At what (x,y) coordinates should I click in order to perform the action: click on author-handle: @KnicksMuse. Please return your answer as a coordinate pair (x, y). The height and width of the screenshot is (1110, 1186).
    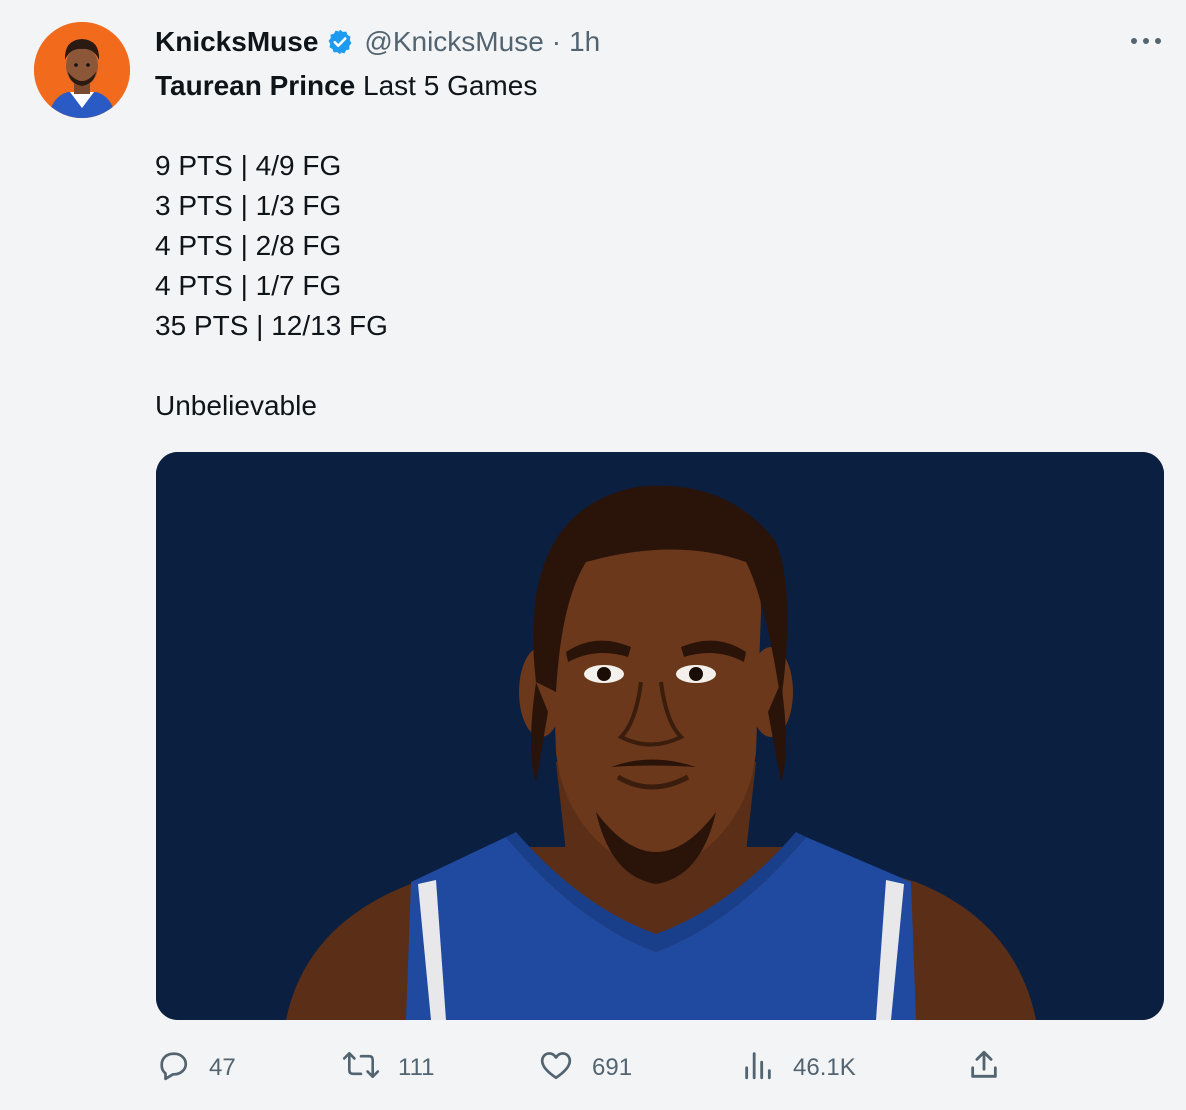
    Looking at the image, I should click on (453, 42).